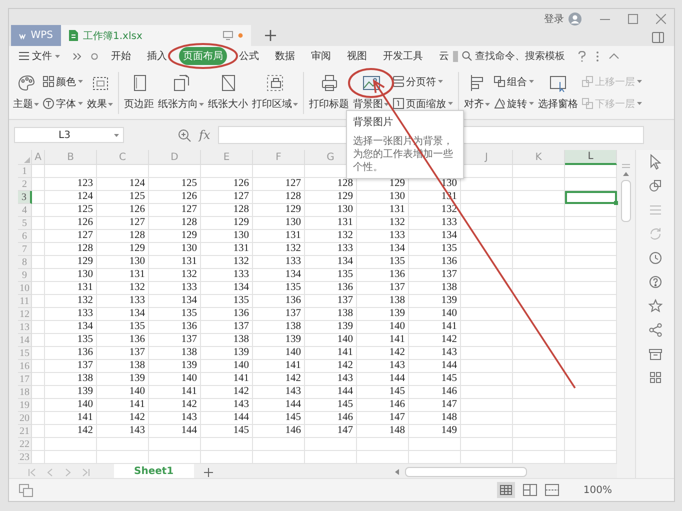  What do you see at coordinates (85, 210) in the screenshot?
I see `table-cell-text: 125` at bounding box center [85, 210].